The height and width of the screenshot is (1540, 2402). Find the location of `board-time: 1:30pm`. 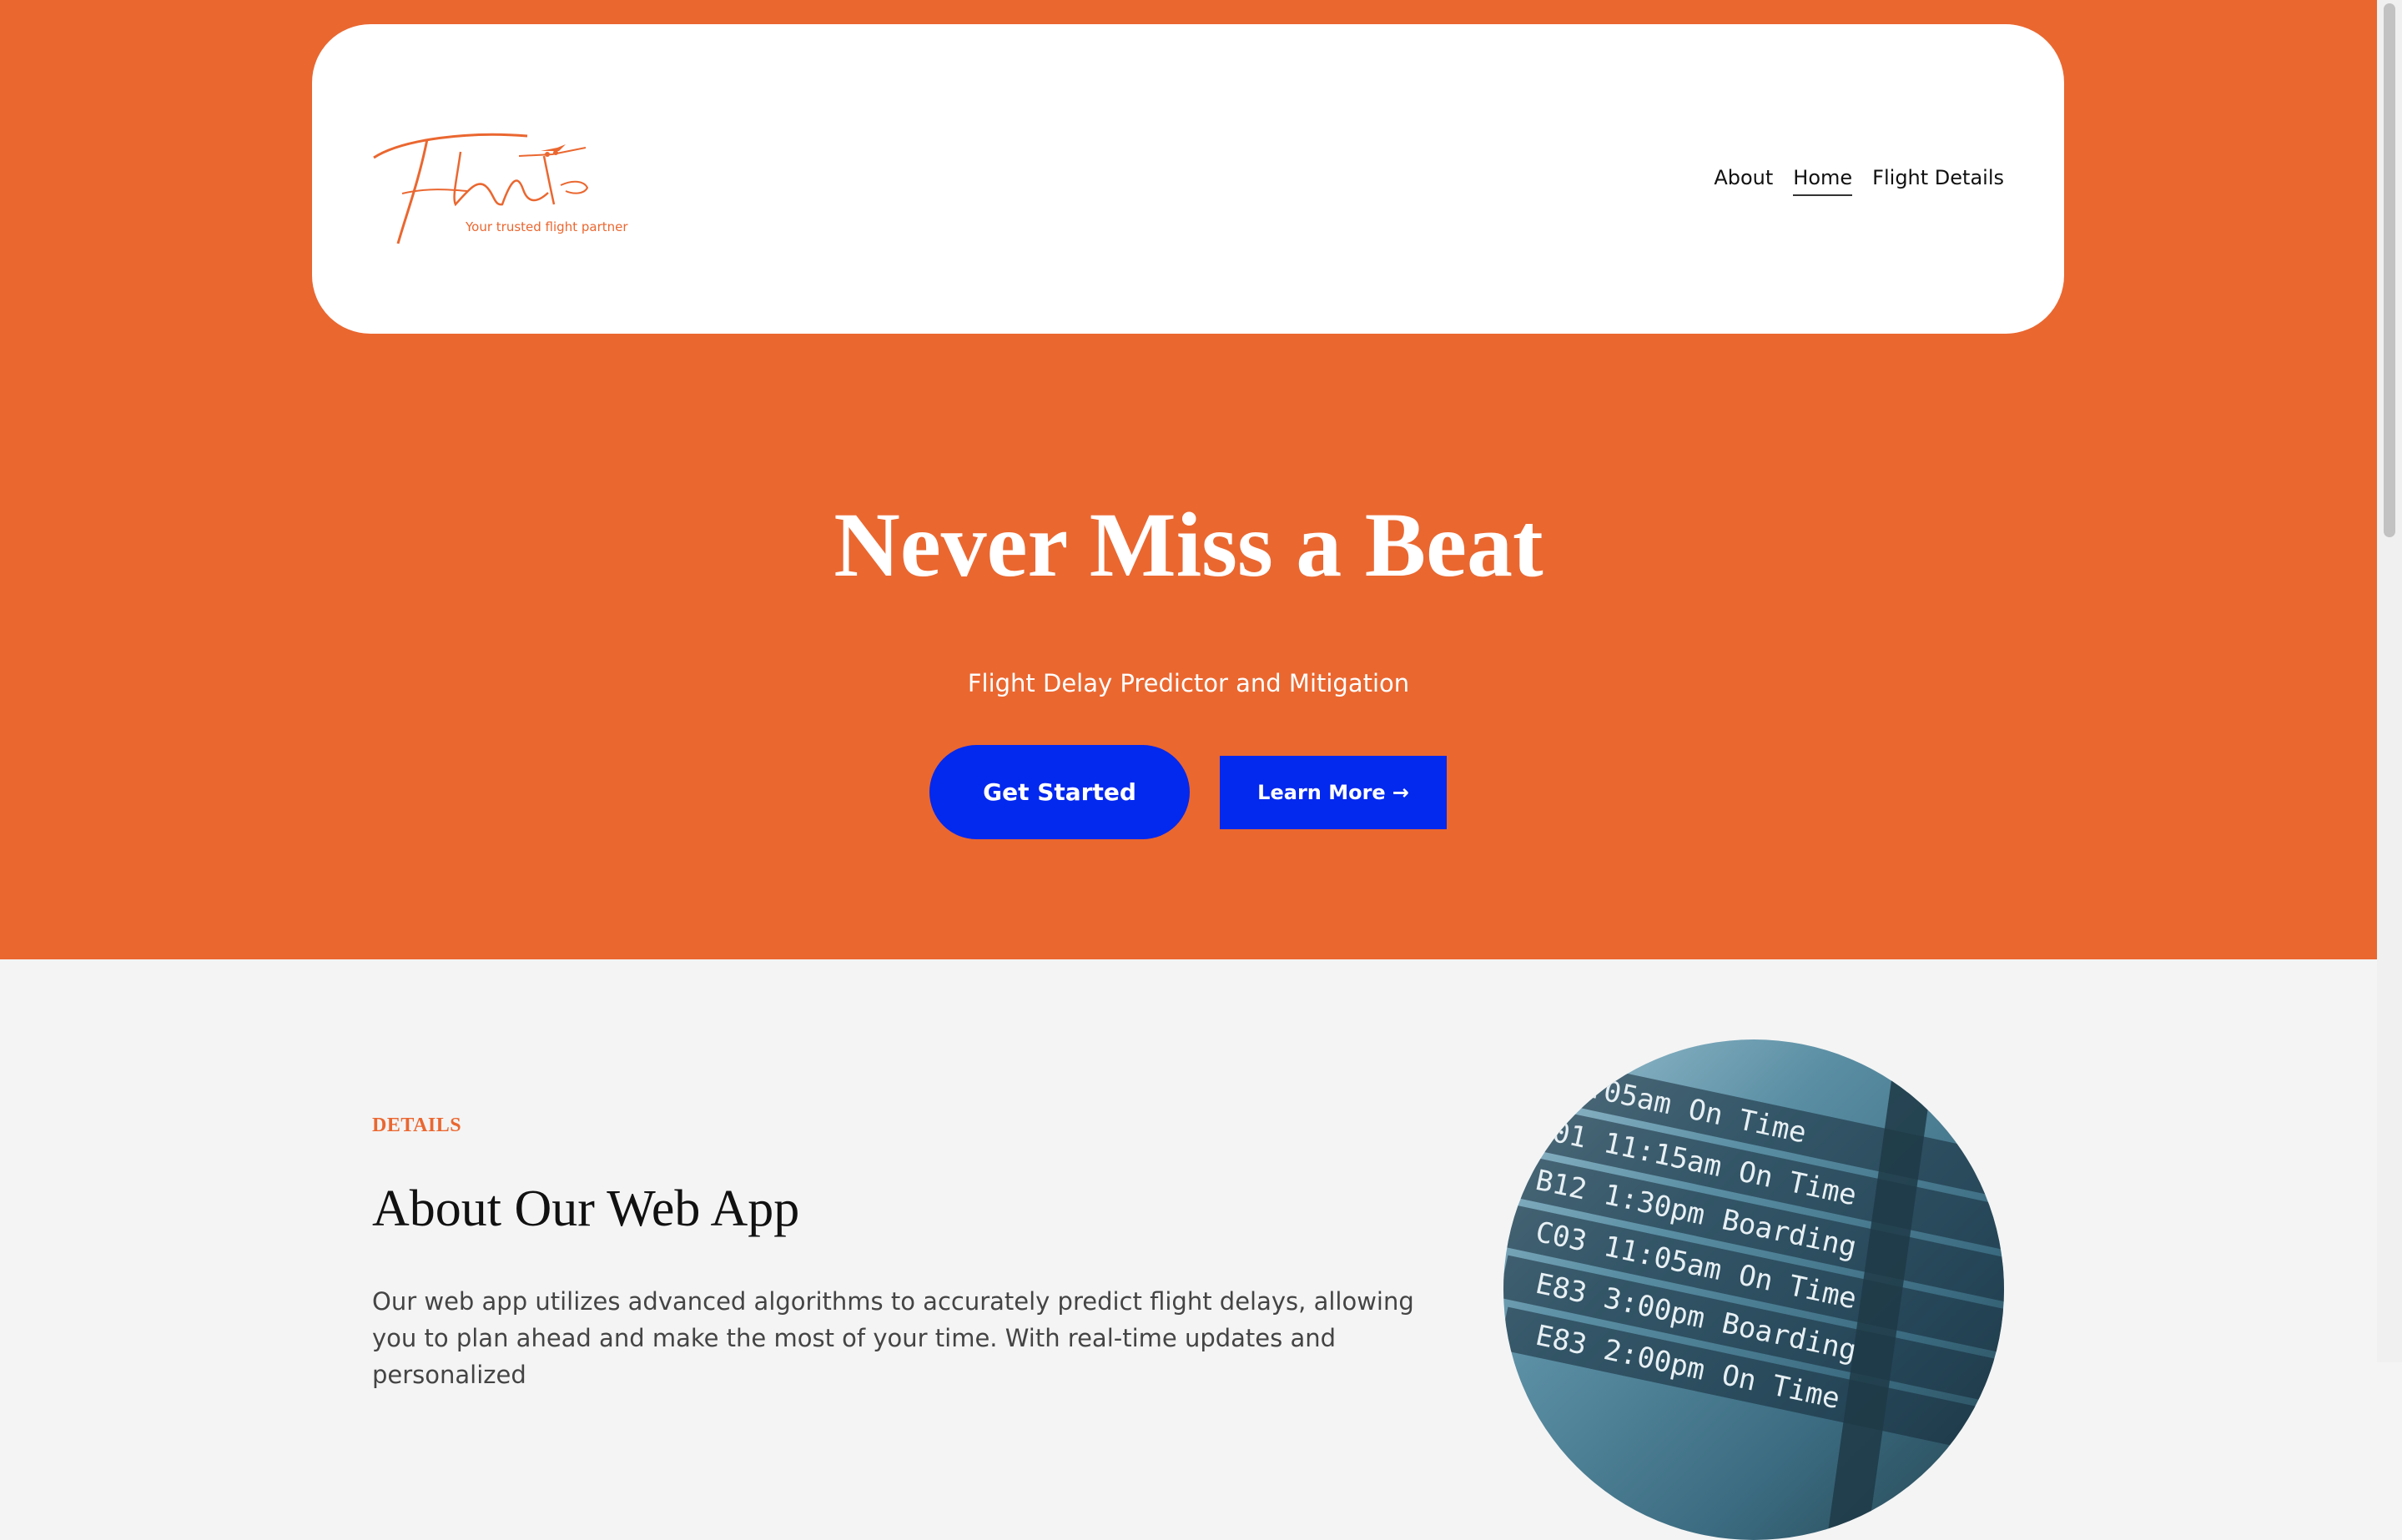

board-time: 1:30pm is located at coordinates (1654, 1205).